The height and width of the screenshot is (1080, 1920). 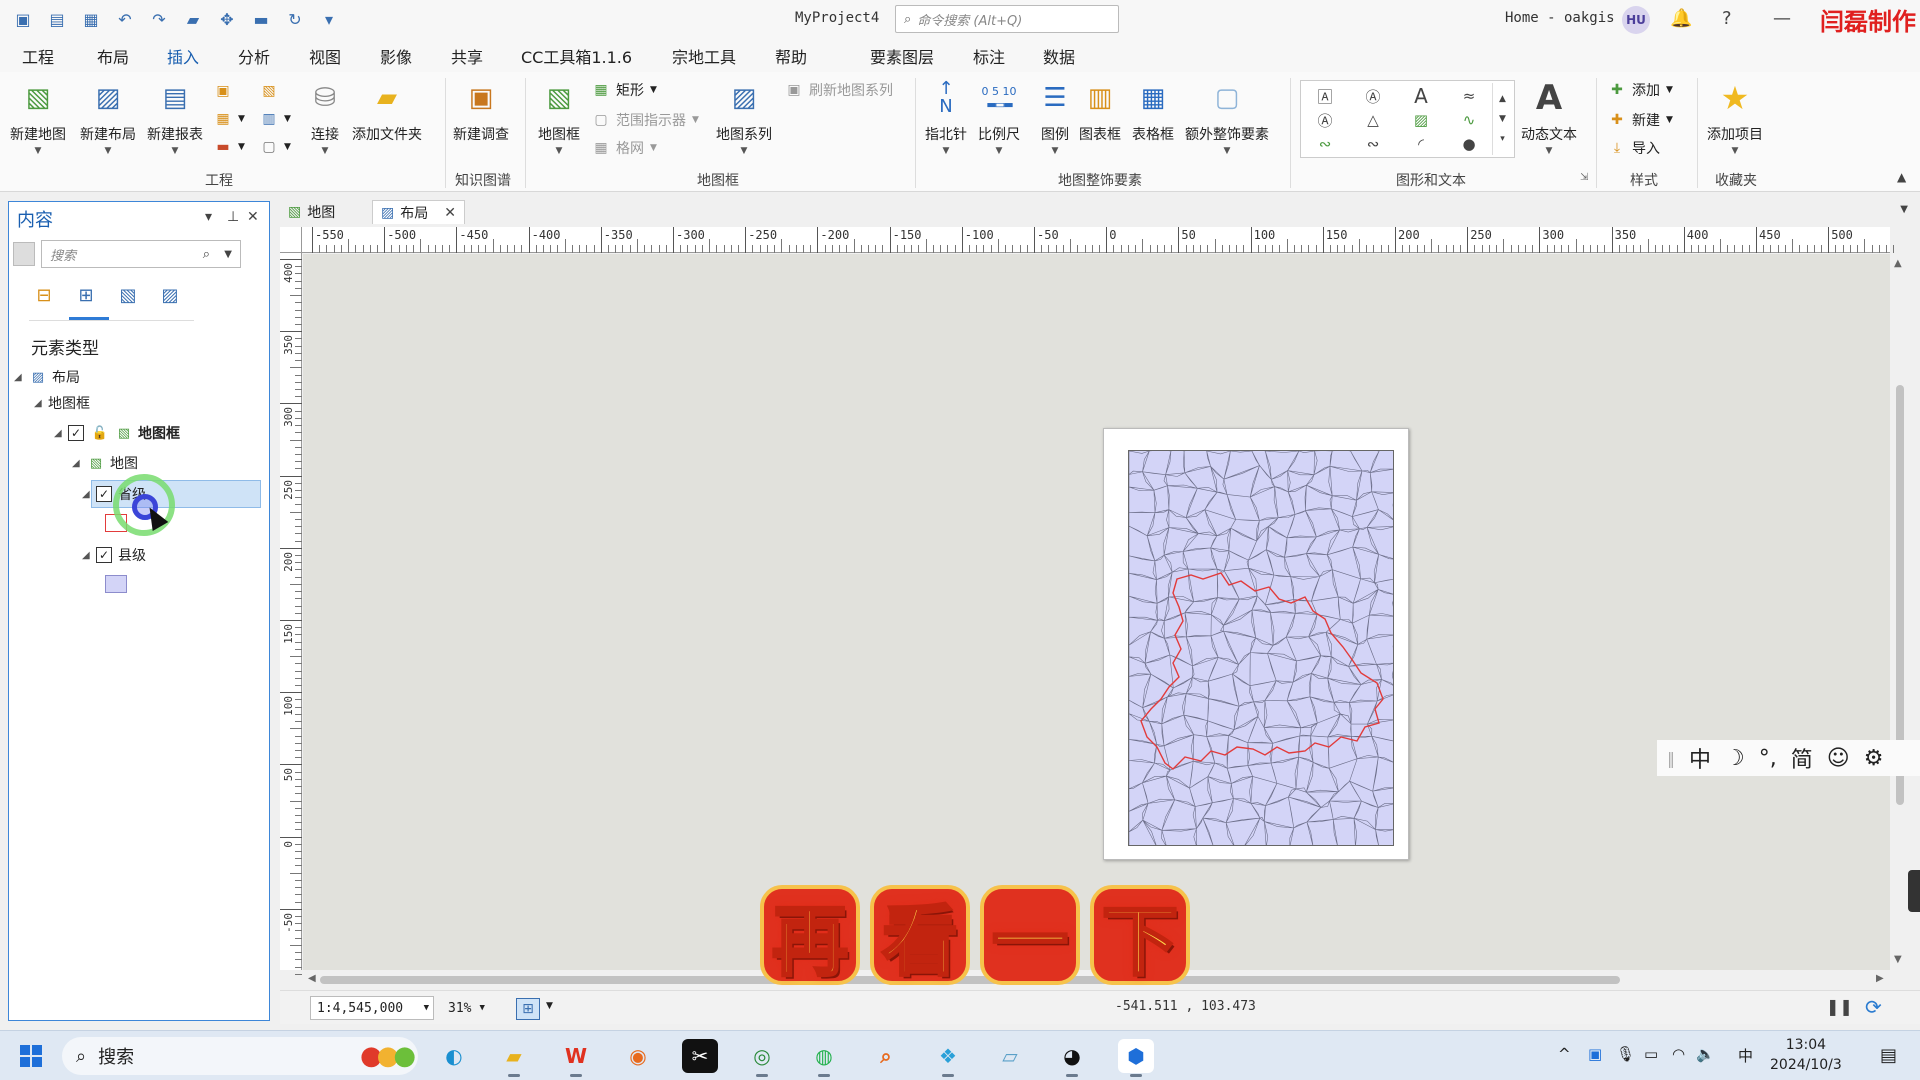 What do you see at coordinates (744, 117) in the screenshot?
I see `map-series-button: ▨ 地图系列 ▼` at bounding box center [744, 117].